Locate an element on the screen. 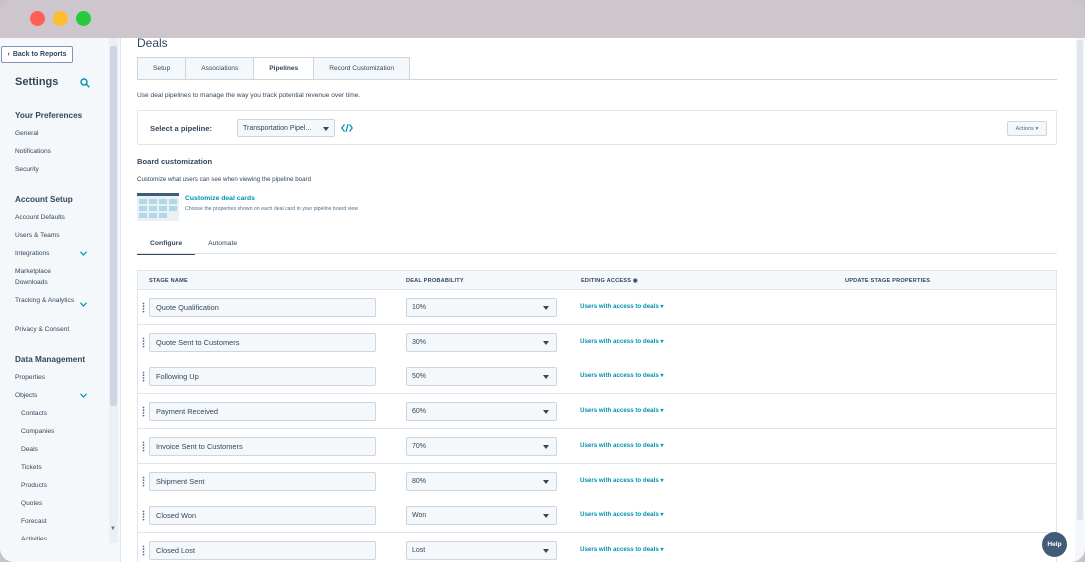  maximize-window-button is located at coordinates (83, 18).